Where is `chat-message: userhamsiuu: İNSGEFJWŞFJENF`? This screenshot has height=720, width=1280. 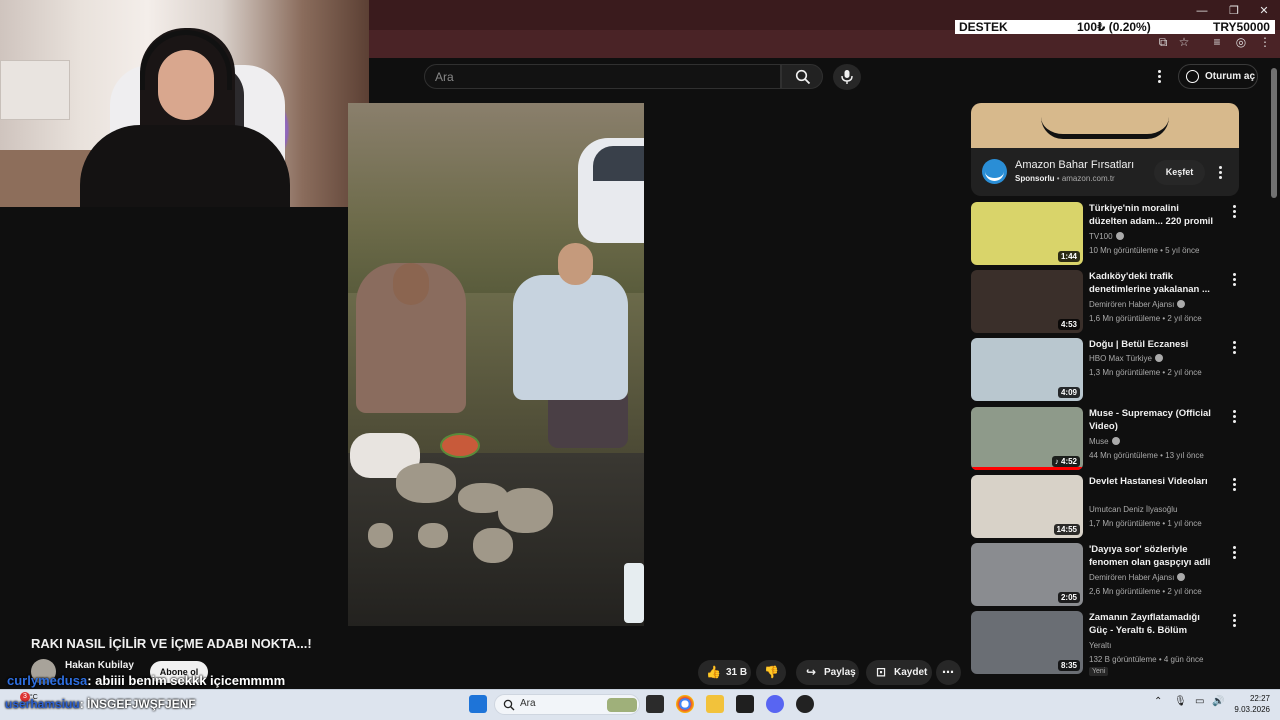
chat-message: userhamsiuu: İNSGEFJWŞFJENF is located at coordinates (100, 704).